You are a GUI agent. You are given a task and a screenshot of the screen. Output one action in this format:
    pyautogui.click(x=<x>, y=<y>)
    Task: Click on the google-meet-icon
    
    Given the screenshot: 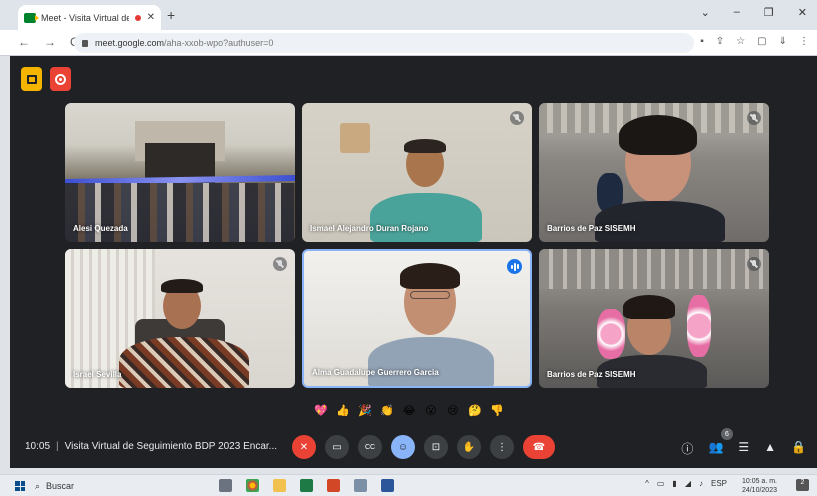 What is the action you would take?
    pyautogui.click(x=31, y=17)
    